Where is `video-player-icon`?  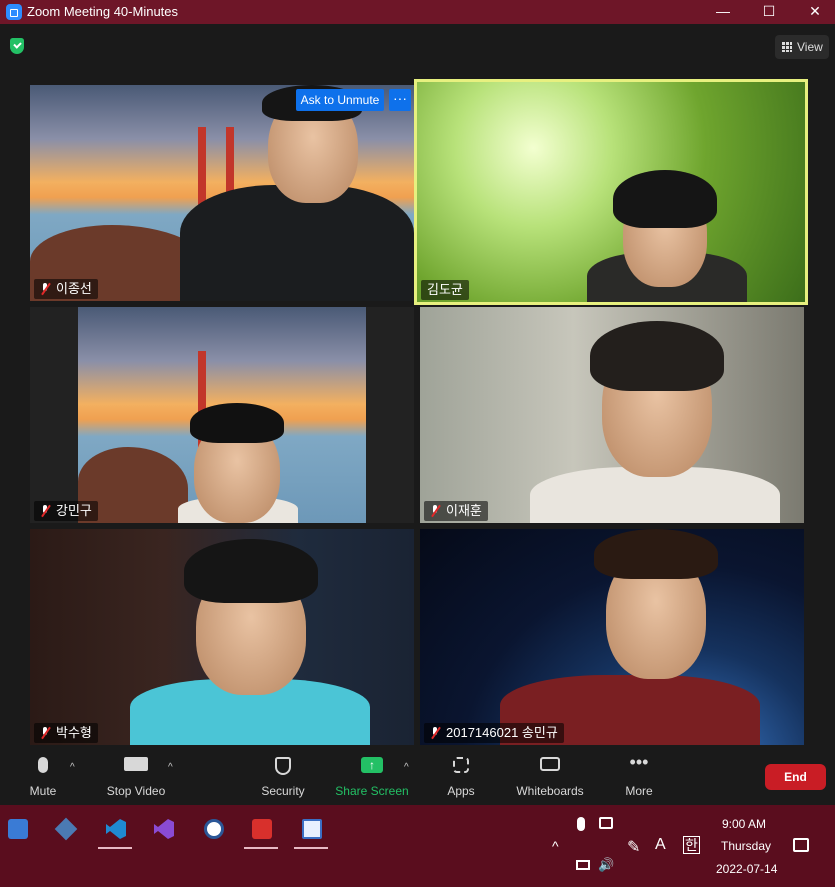 video-player-icon is located at coordinates (18, 829).